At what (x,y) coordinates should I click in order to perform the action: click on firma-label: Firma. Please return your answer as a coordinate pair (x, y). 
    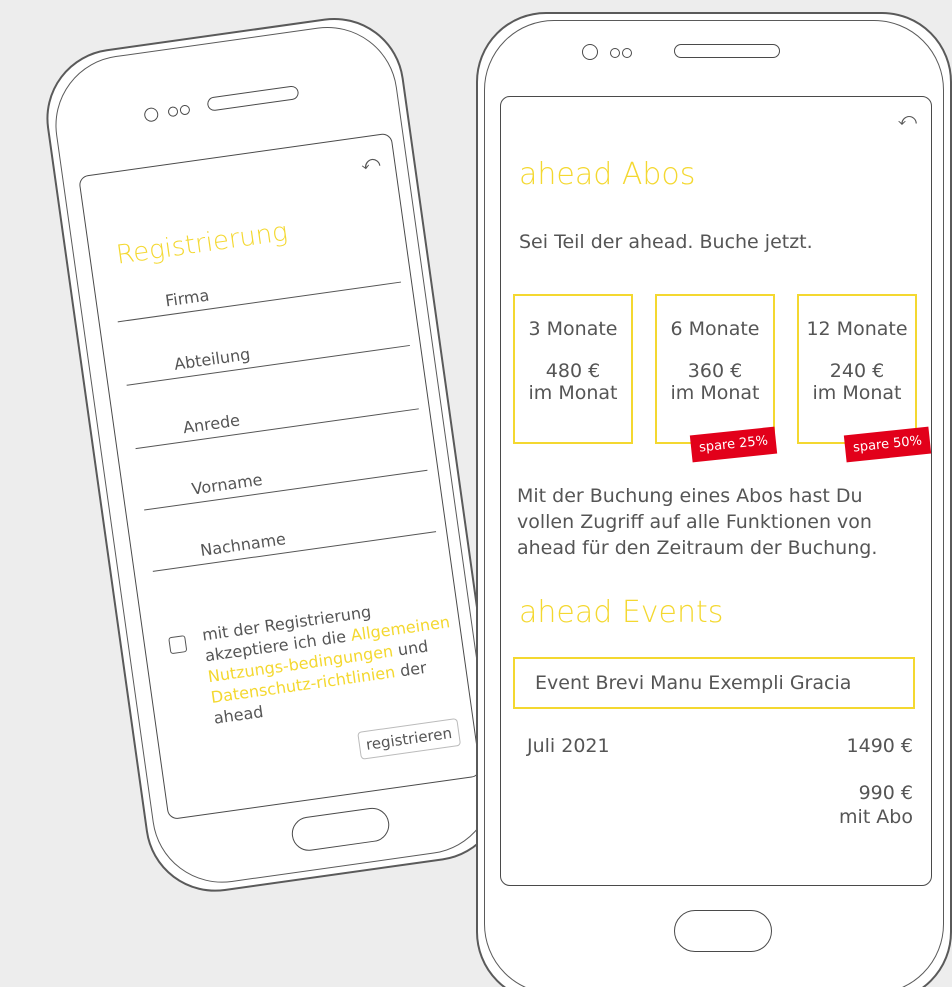
    Looking at the image, I should click on (187, 298).